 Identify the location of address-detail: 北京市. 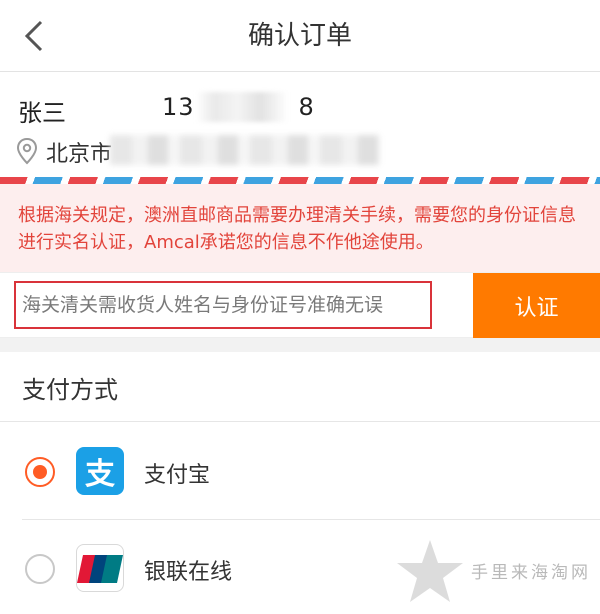
(79, 154).